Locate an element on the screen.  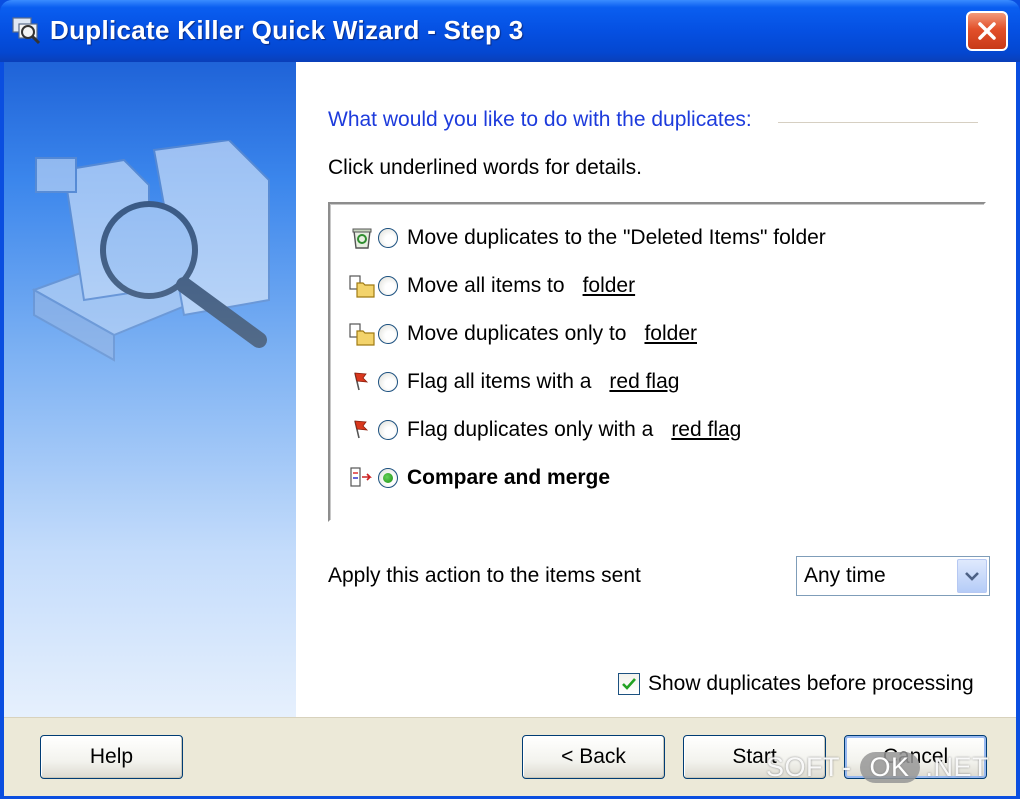
heading-divider is located at coordinates (878, 122).